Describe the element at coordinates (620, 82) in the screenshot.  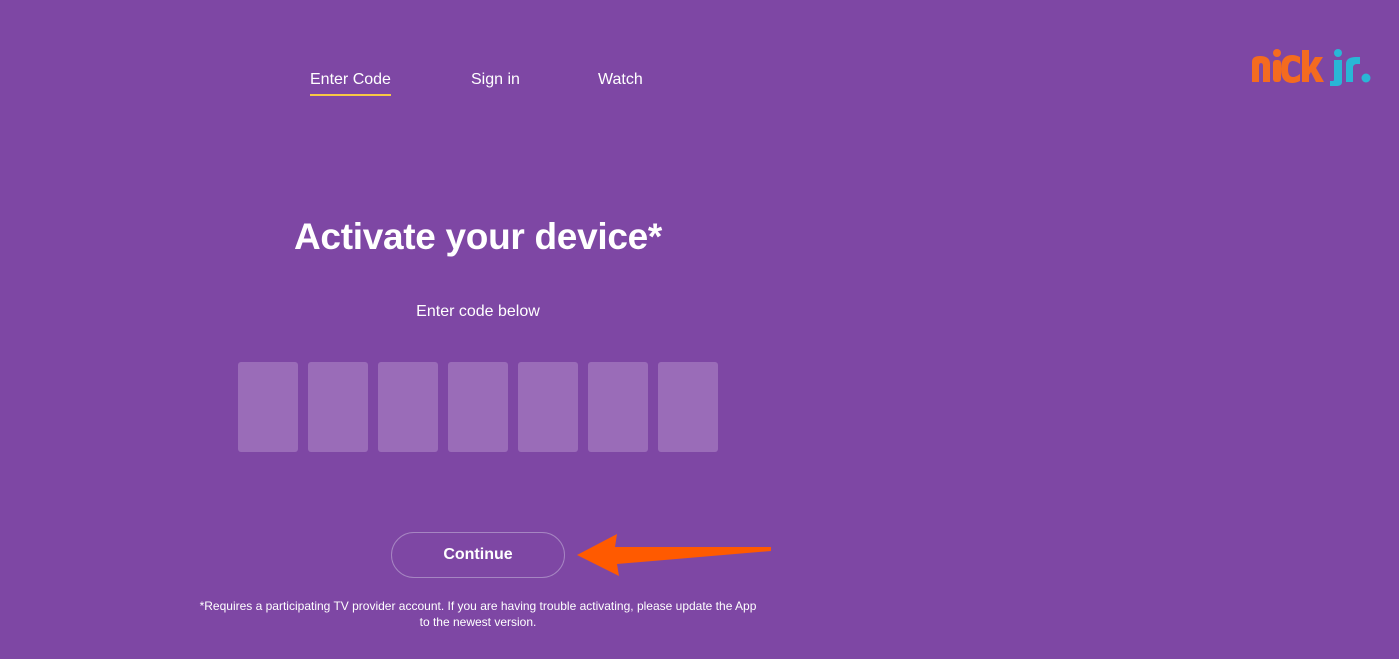
I see `tab-watch: Watch` at that location.